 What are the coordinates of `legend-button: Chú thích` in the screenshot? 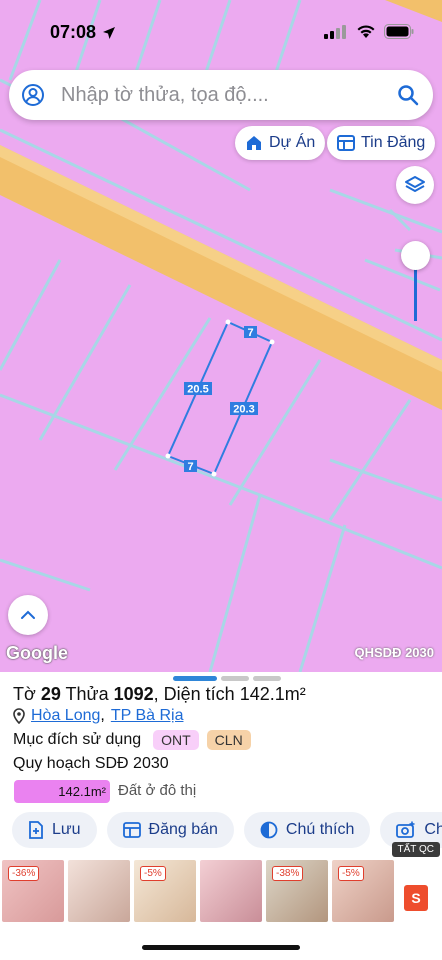 It's located at (307, 830).